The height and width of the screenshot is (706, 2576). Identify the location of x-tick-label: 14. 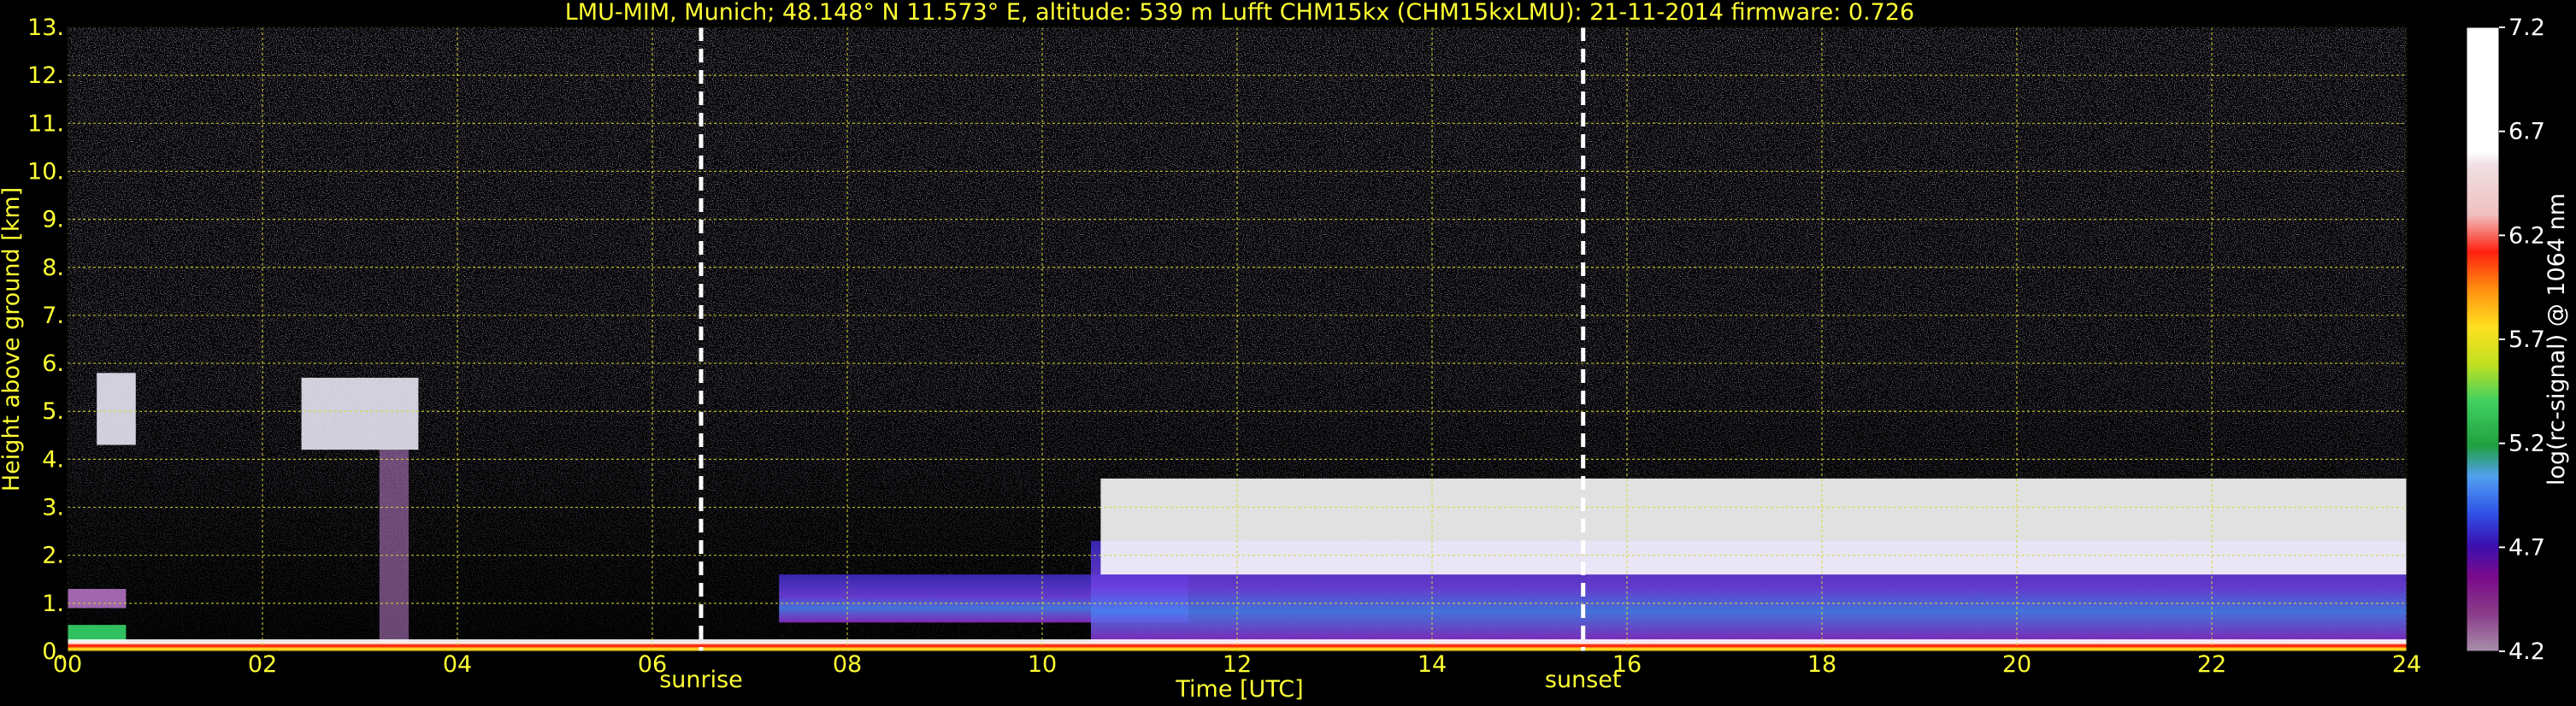
(1432, 664).